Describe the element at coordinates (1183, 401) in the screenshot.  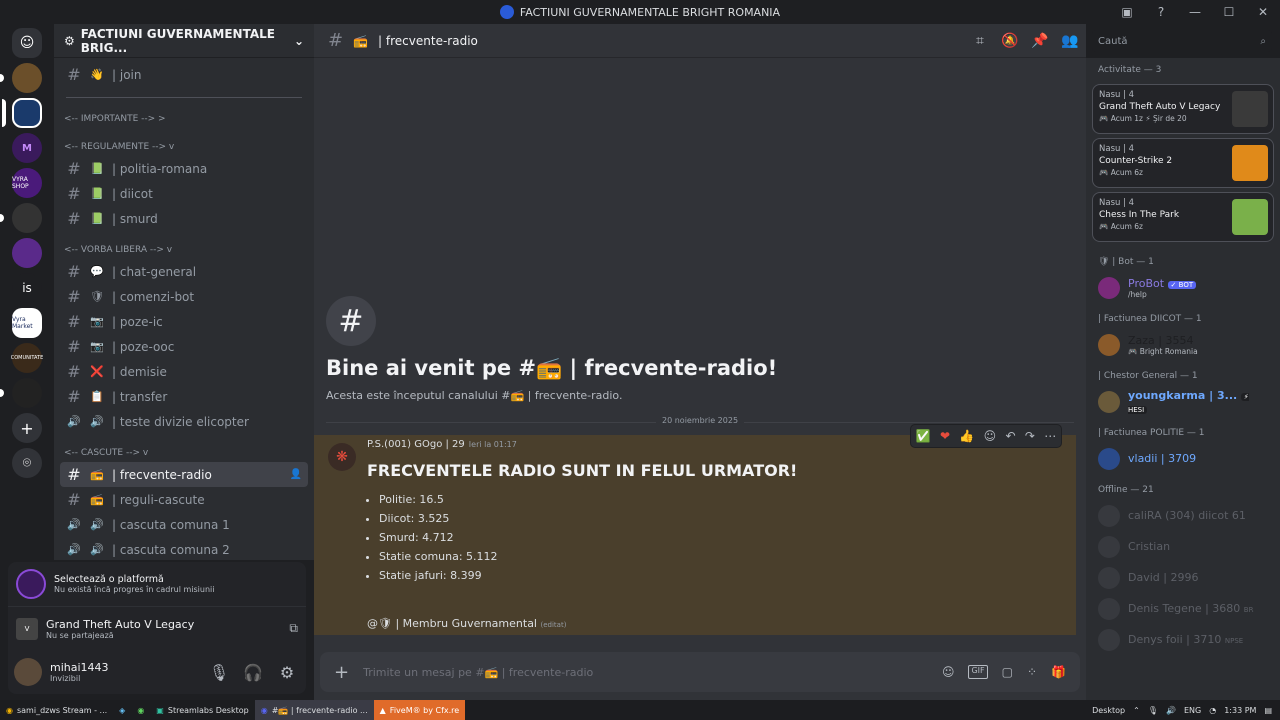
I see `member-item: youngkarma | 3... ⚡ HESI` at that location.